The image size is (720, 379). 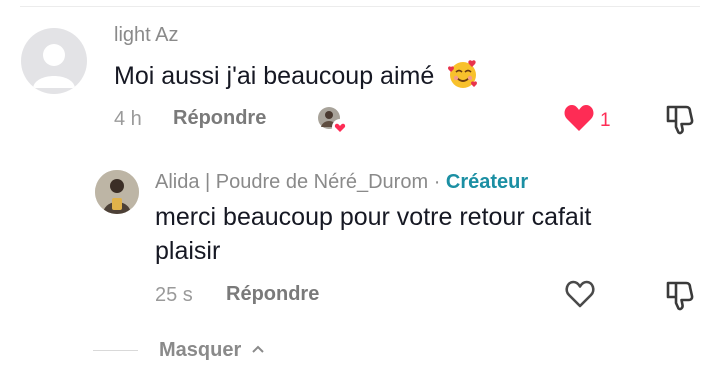 I want to click on profile-photo-icon, so click(x=117, y=192).